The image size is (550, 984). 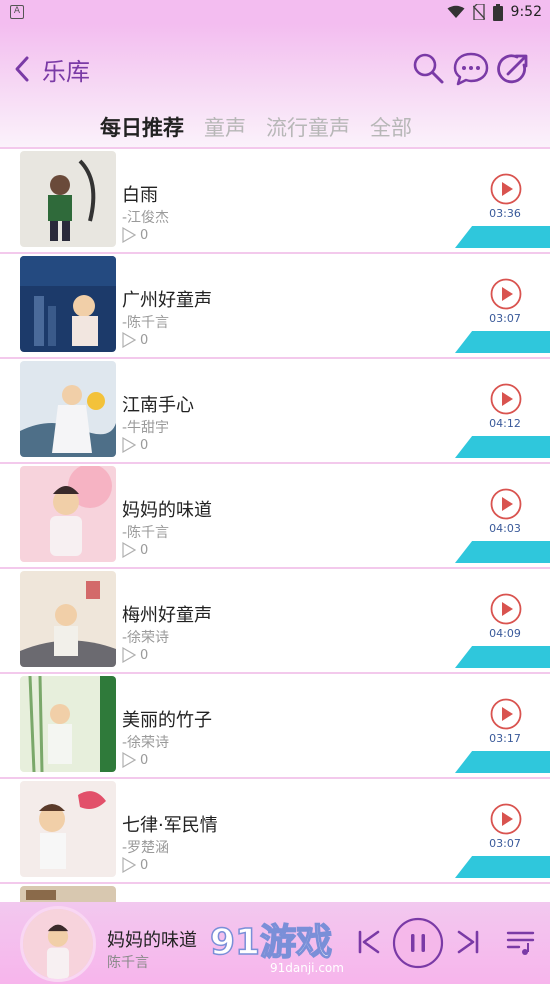 I want to click on next-track-icon, so click(x=468, y=942).